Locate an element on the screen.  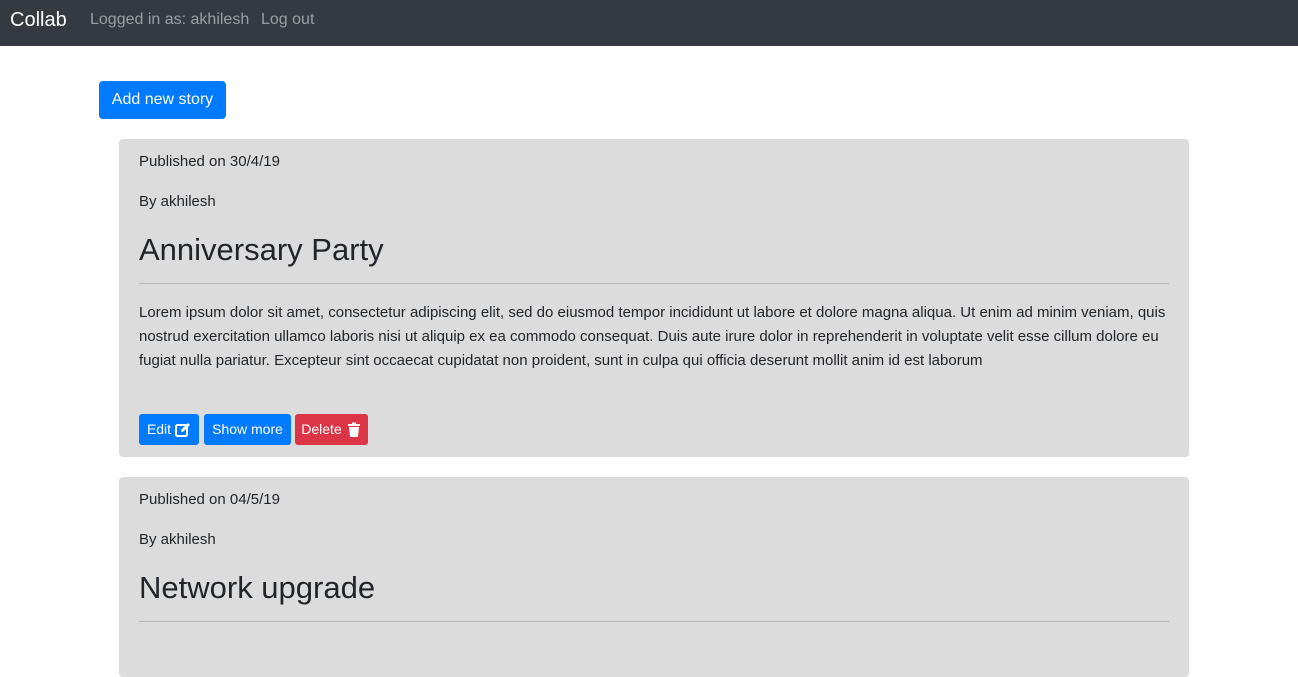
delete-story-button: Delete is located at coordinates (331, 429).